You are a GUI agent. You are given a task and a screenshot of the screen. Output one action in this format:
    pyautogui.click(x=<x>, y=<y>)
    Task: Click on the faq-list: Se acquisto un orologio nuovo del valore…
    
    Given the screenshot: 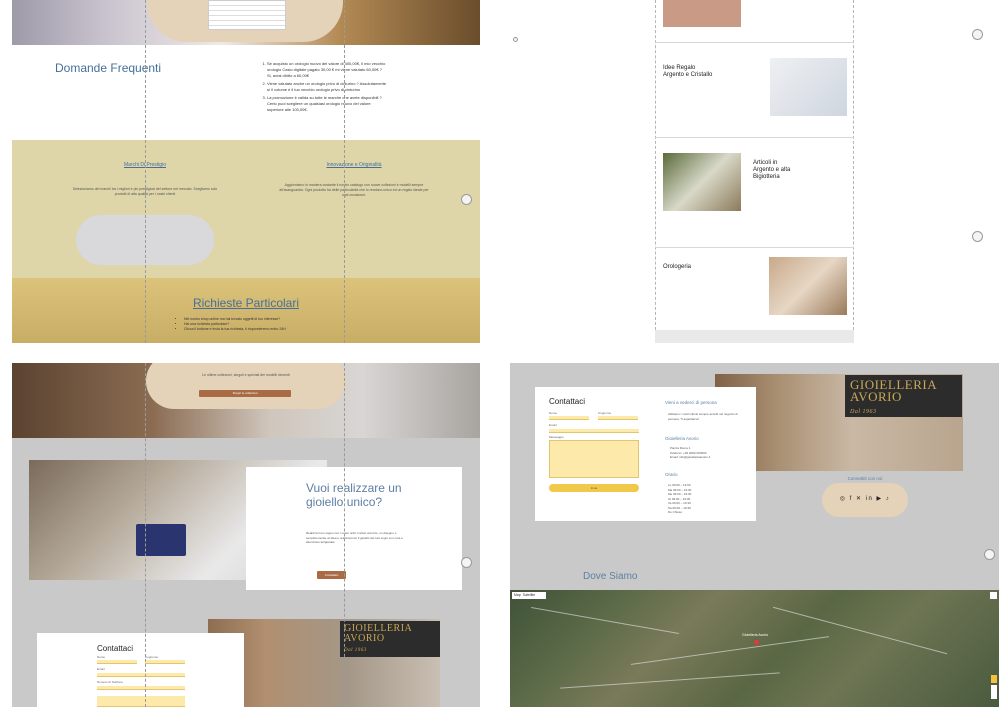 What is the action you would take?
    pyautogui.click(x=322, y=88)
    